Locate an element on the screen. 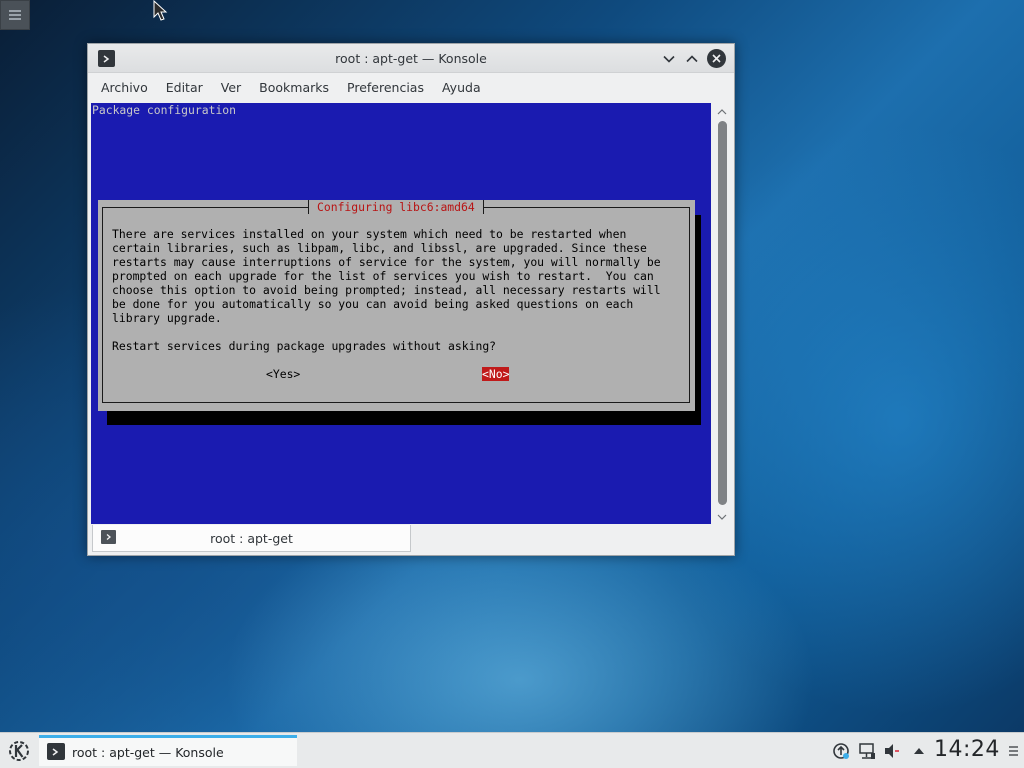 The width and height of the screenshot is (1024, 768). window-title: root : apt-get — Konsole is located at coordinates (411, 58).